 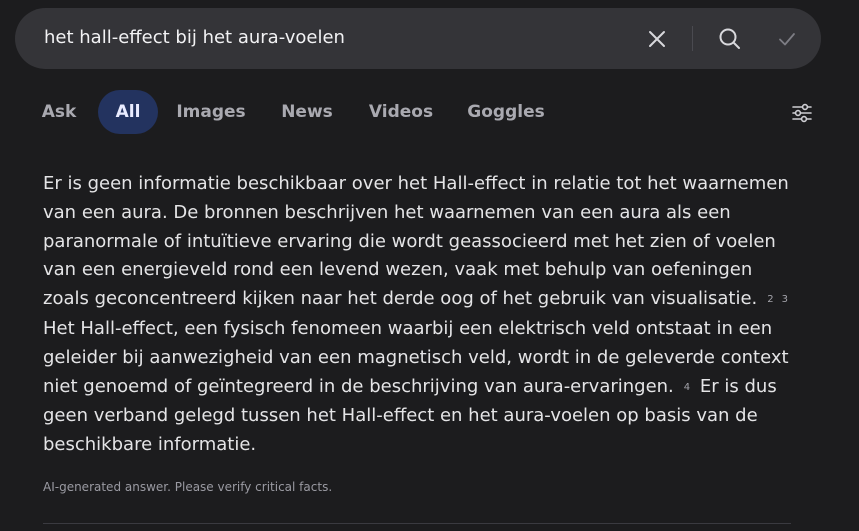 I want to click on filter-settings-button, so click(x=802, y=113).